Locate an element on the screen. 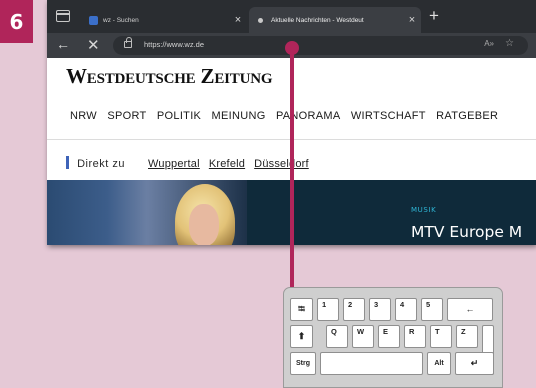 This screenshot has width=536, height=388. ctrl-key: Strg is located at coordinates (303, 363).